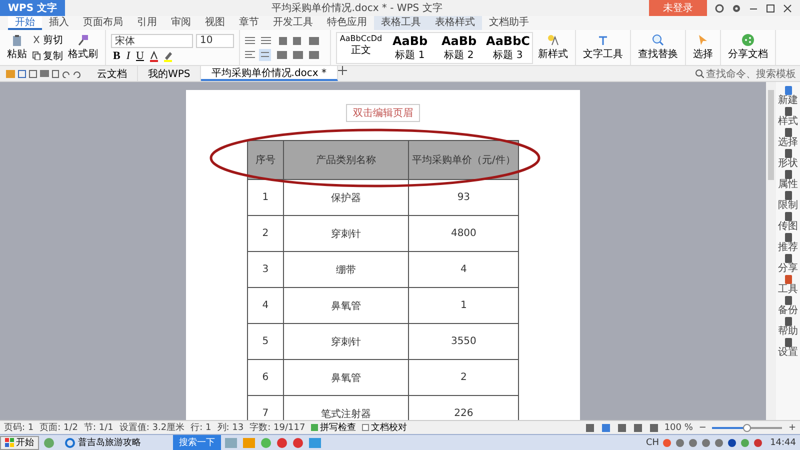 The image size is (800, 450). What do you see at coordinates (702, 427) in the screenshot?
I see `zoom-out-button: −` at bounding box center [702, 427].